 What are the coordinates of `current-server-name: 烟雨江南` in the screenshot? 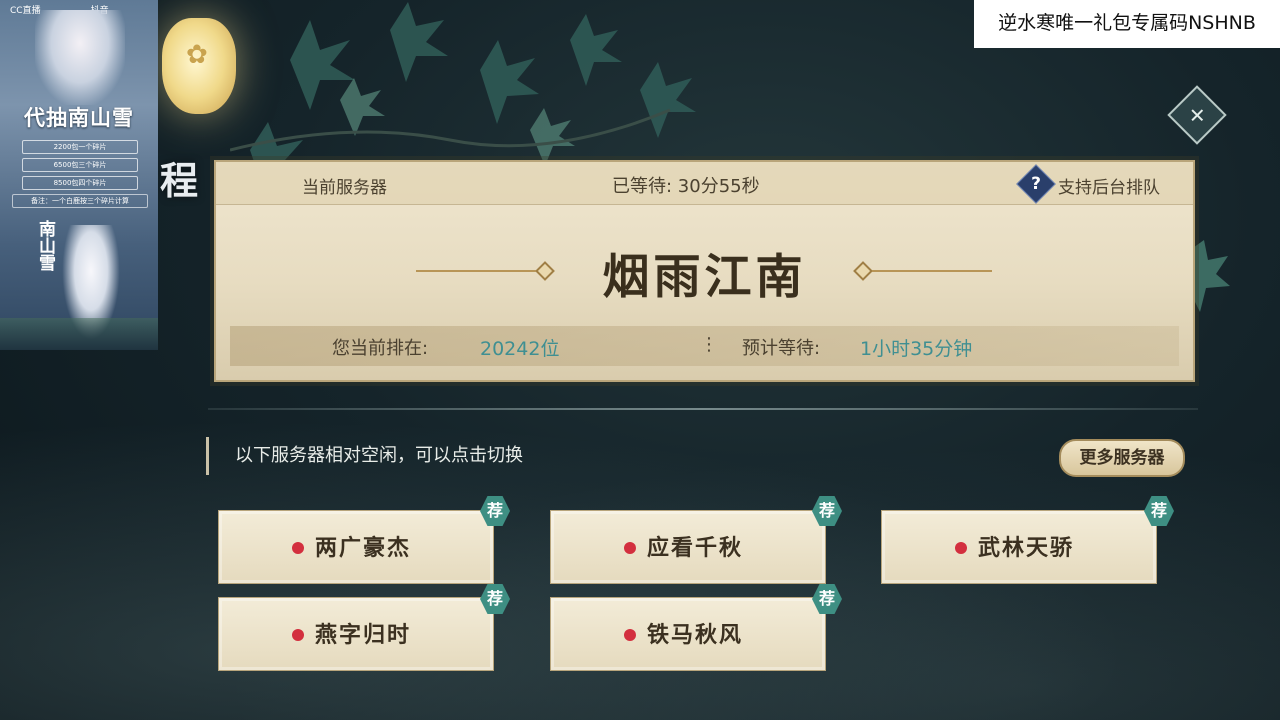 It's located at (704, 277).